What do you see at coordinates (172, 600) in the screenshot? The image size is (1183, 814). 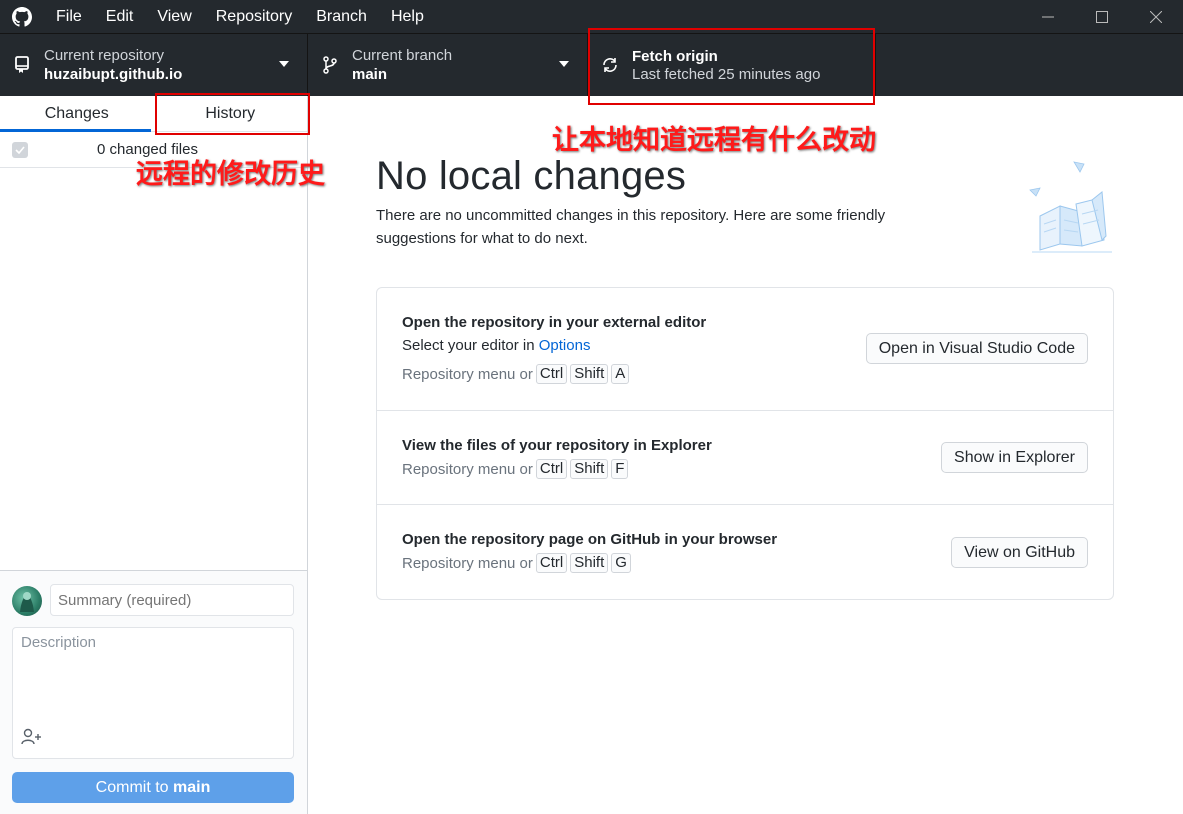 I see `summary-input` at bounding box center [172, 600].